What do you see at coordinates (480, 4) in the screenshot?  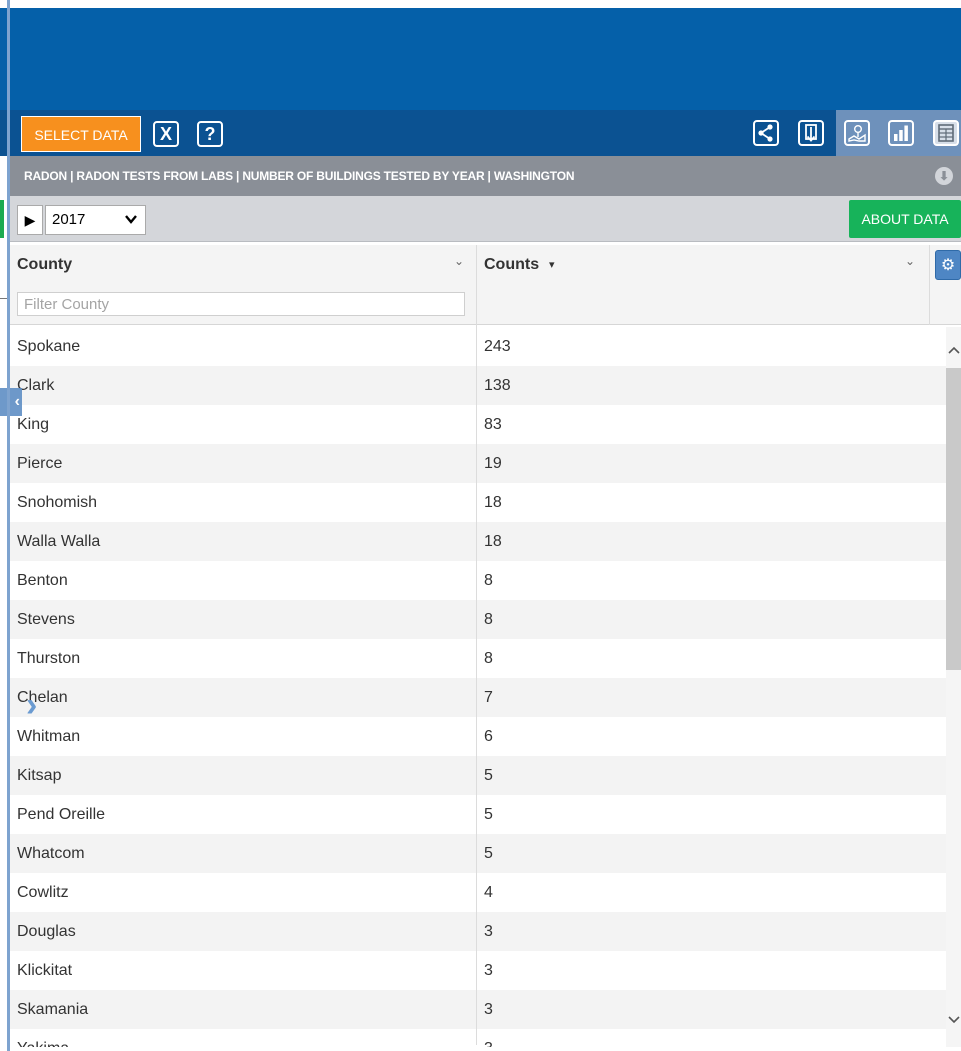 I see `banner-top-edge` at bounding box center [480, 4].